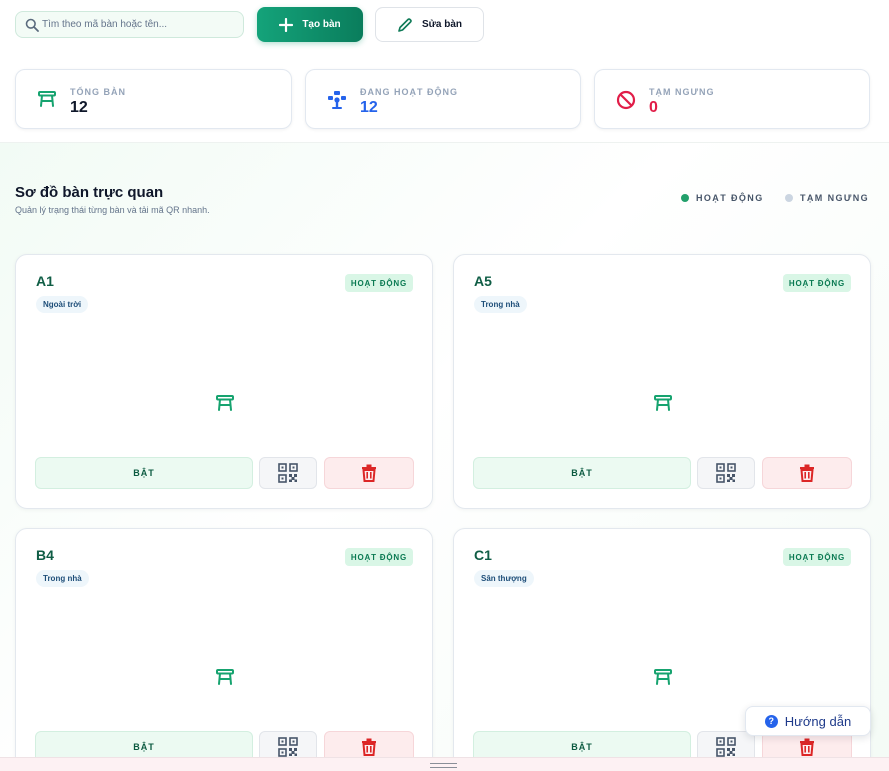 This screenshot has height=771, width=889. I want to click on ban-icon, so click(626, 102).